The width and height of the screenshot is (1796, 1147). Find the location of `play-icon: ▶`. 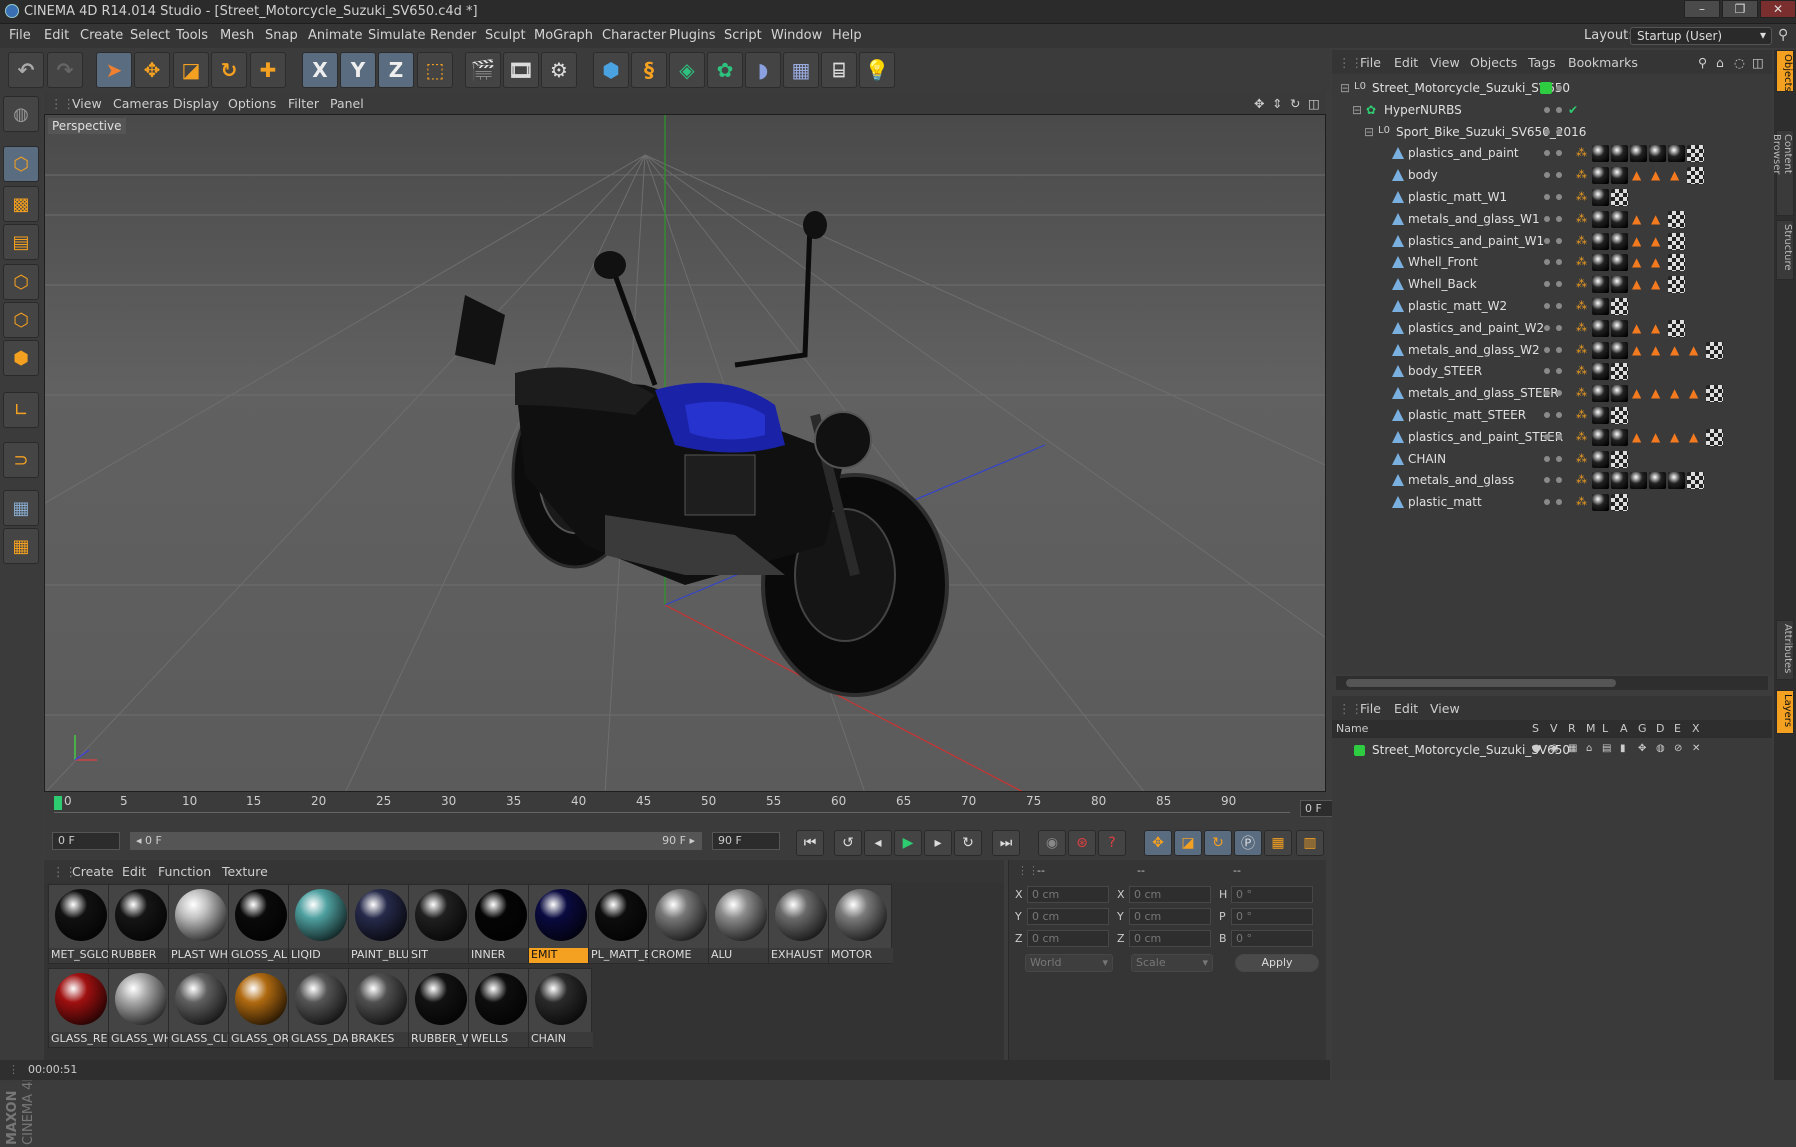

play-icon: ▶ is located at coordinates (908, 843).